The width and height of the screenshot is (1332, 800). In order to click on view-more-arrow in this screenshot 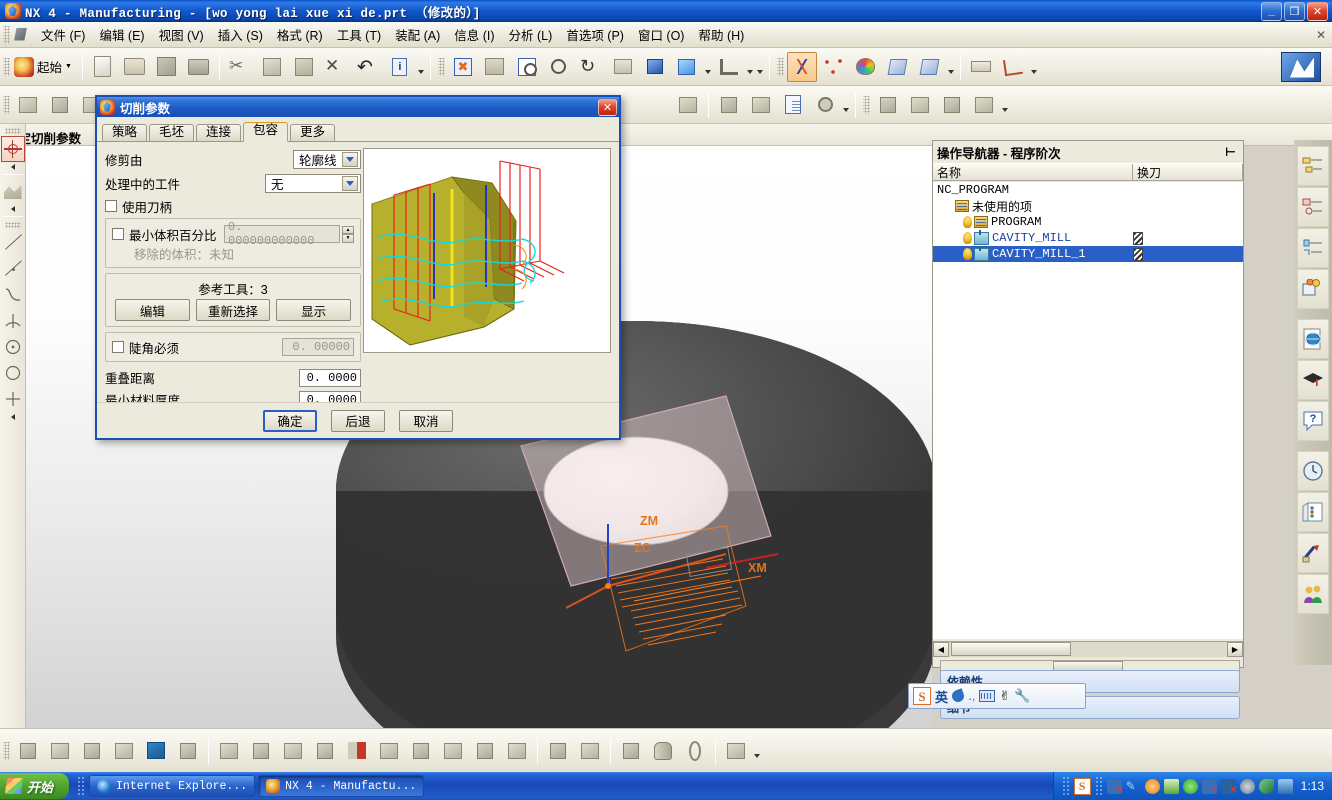, I will do `click(760, 67)`.